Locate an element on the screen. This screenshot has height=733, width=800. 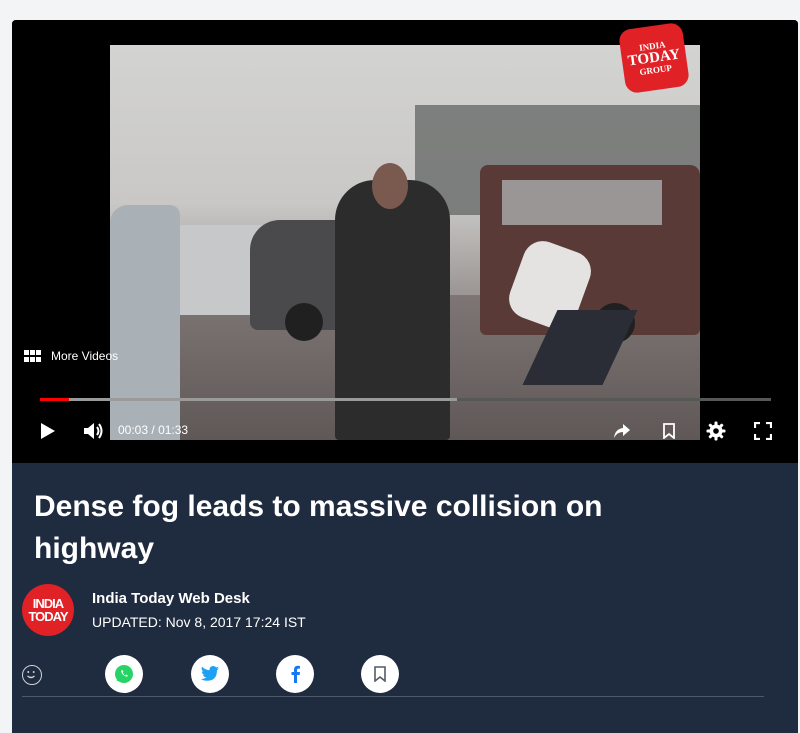
man-center is located at coordinates (392, 310).